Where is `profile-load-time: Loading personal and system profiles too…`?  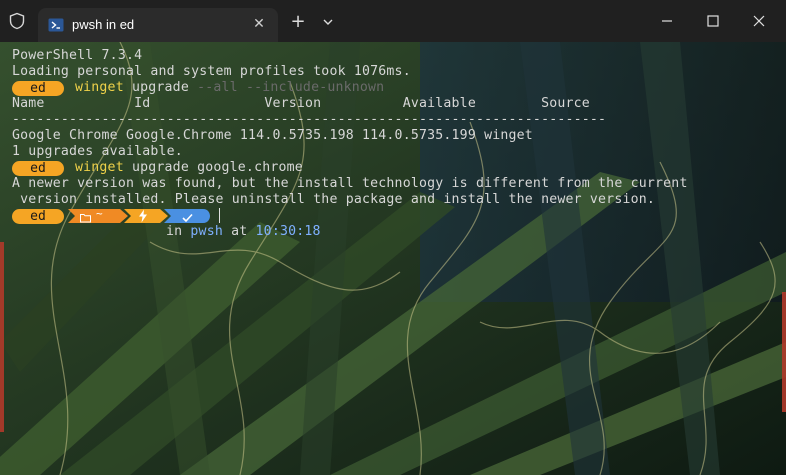
profile-load-time: Loading personal and system profiles too… is located at coordinates (211, 71).